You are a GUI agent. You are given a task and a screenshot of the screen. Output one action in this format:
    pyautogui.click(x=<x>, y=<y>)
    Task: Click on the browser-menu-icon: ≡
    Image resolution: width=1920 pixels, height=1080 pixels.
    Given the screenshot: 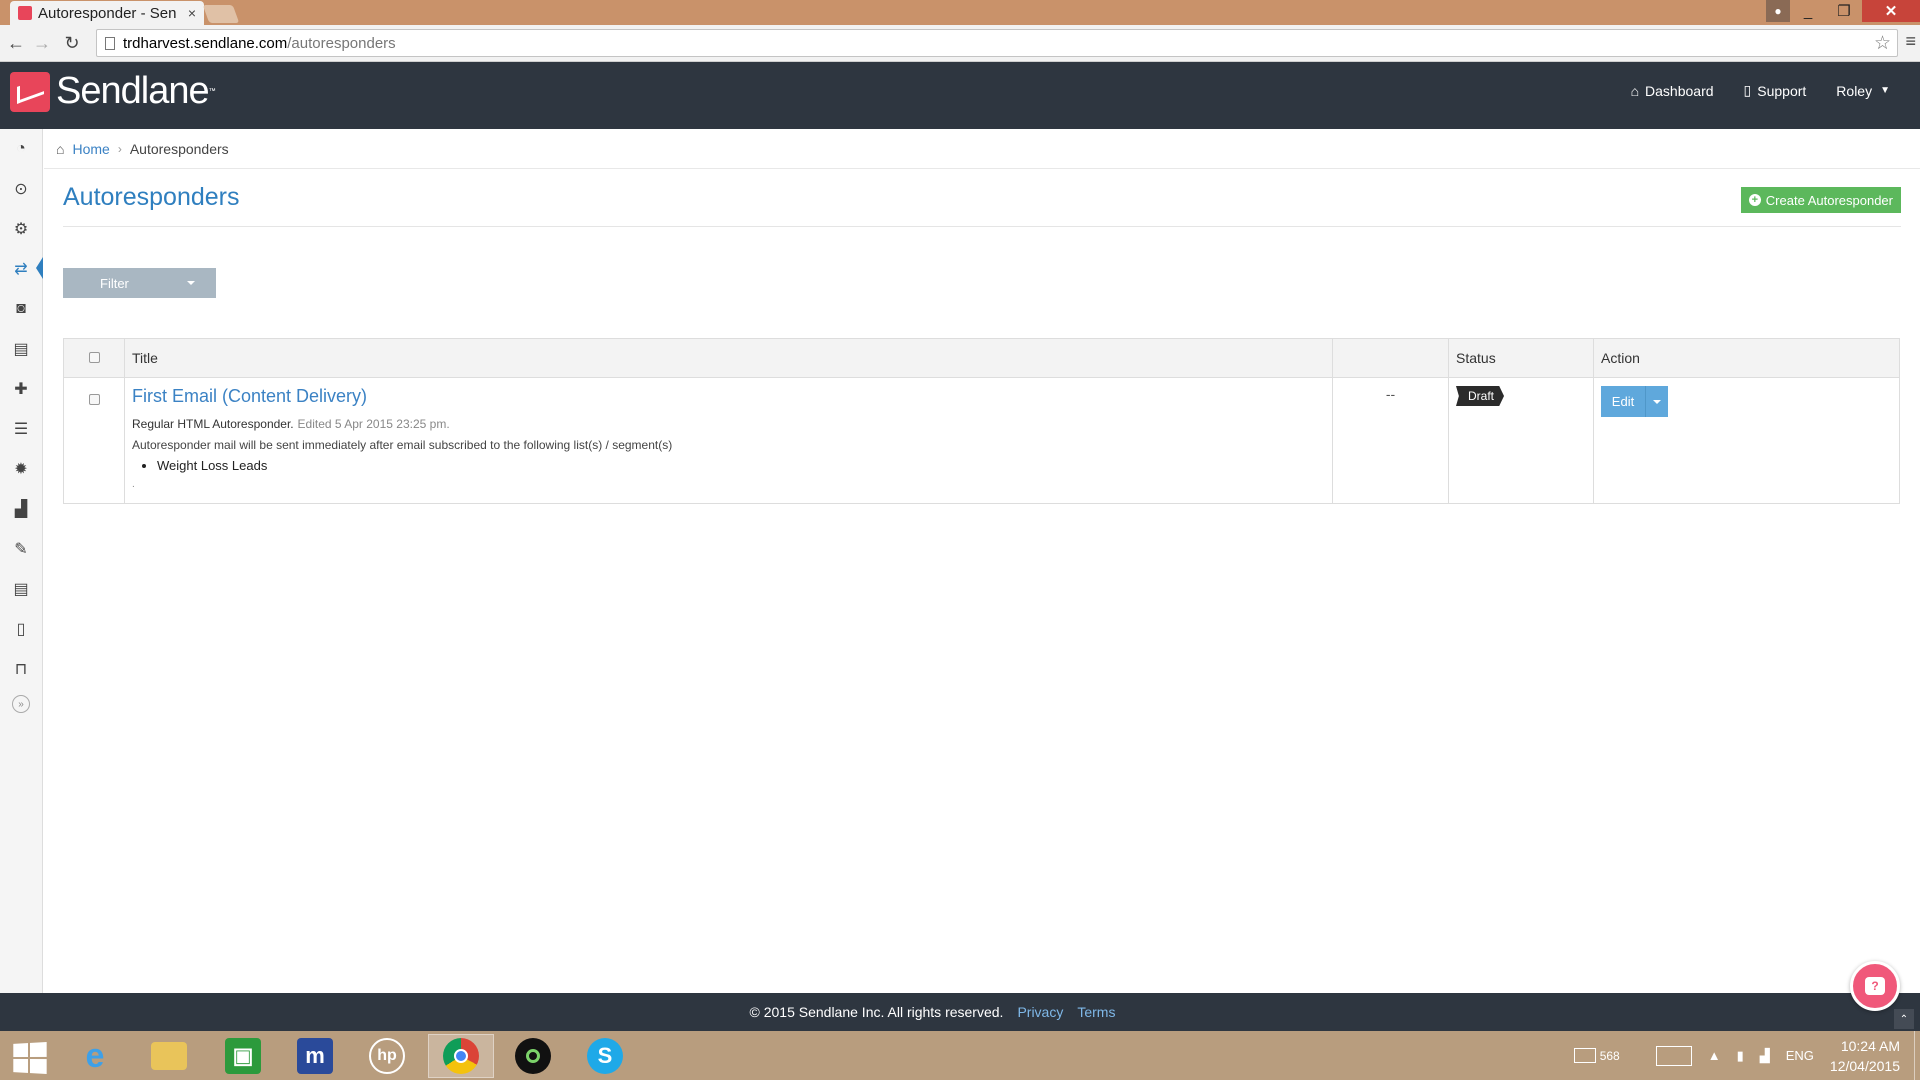 What is the action you would take?
    pyautogui.click(x=1910, y=41)
    